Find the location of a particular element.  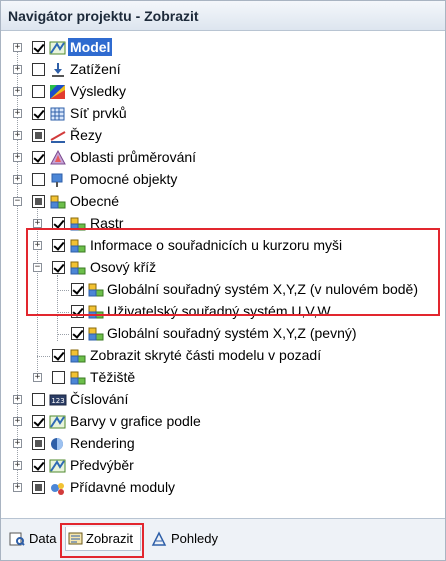

tree-item-sections: + Řezy is located at coordinates (223, 136).